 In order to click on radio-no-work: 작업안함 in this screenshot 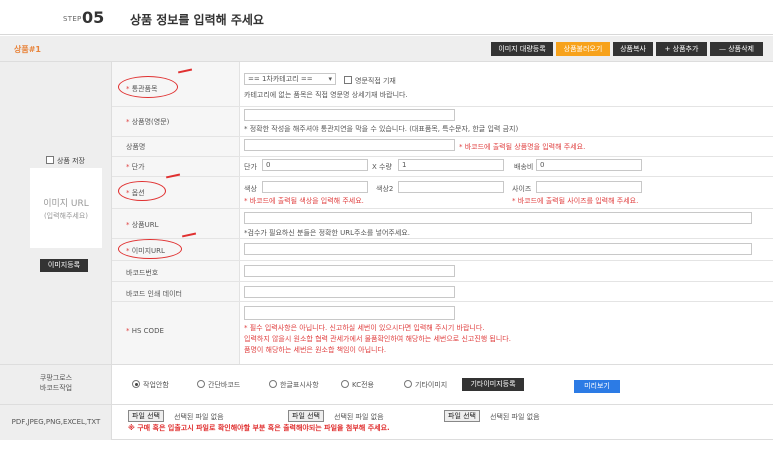, I will do `click(150, 385)`.